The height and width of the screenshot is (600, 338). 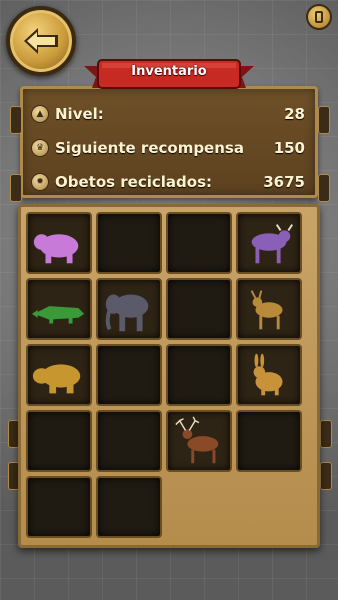 I want to click on deer-icon, so click(x=197, y=440).